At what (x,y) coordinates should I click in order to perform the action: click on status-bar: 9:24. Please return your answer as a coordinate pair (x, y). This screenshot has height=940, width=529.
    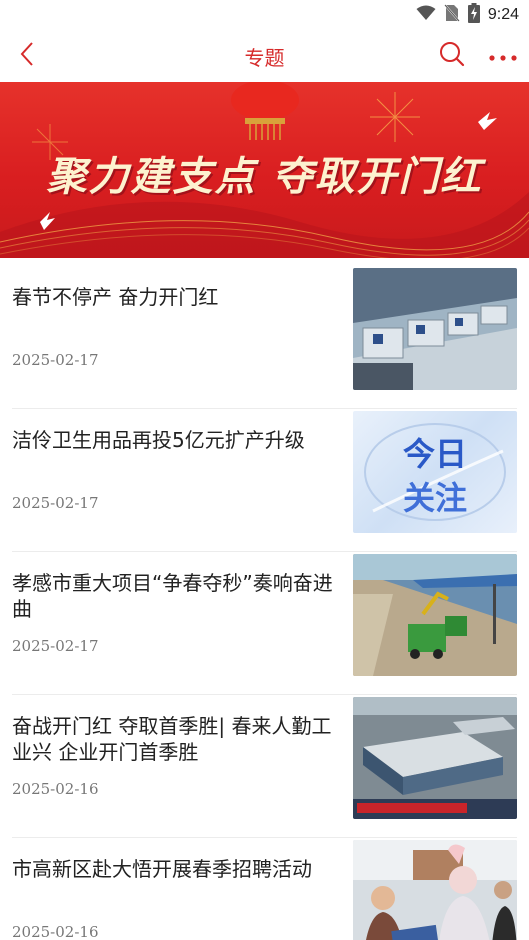
    Looking at the image, I should click on (264, 15).